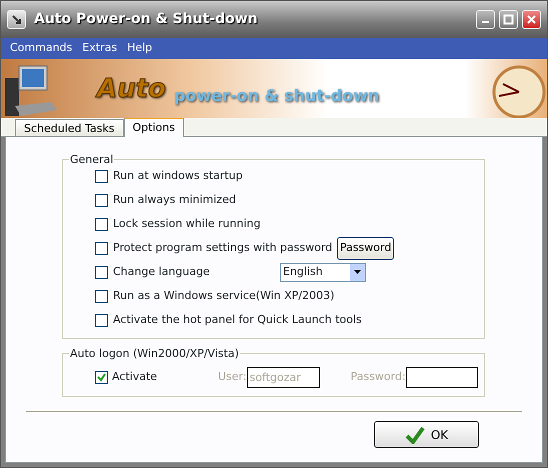  I want to click on option-label: Protect program settings with password, so click(222, 248).